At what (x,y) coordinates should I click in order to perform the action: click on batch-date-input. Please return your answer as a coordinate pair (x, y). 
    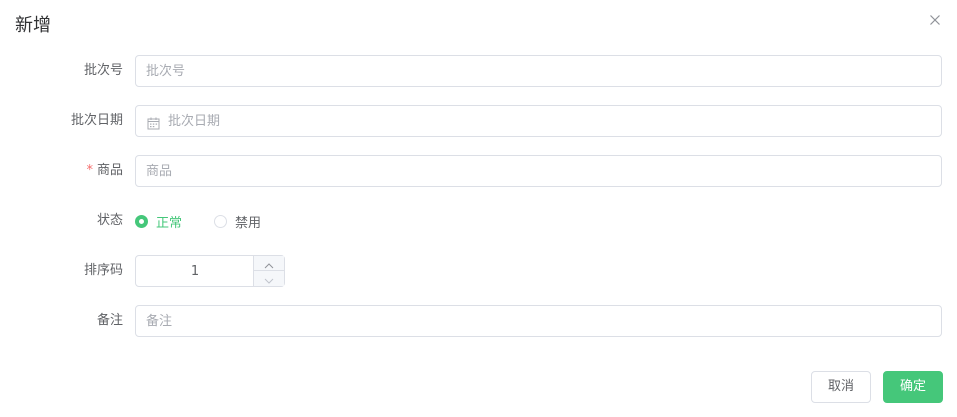
    Looking at the image, I should click on (548, 121).